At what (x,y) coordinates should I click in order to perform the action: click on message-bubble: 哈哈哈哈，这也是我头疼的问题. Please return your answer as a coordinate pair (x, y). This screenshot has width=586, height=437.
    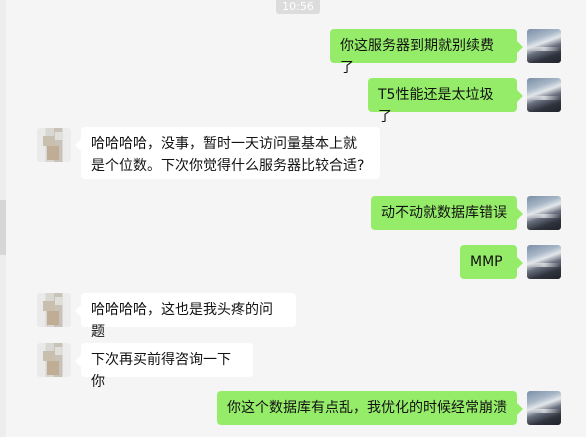
    Looking at the image, I should click on (185, 316).